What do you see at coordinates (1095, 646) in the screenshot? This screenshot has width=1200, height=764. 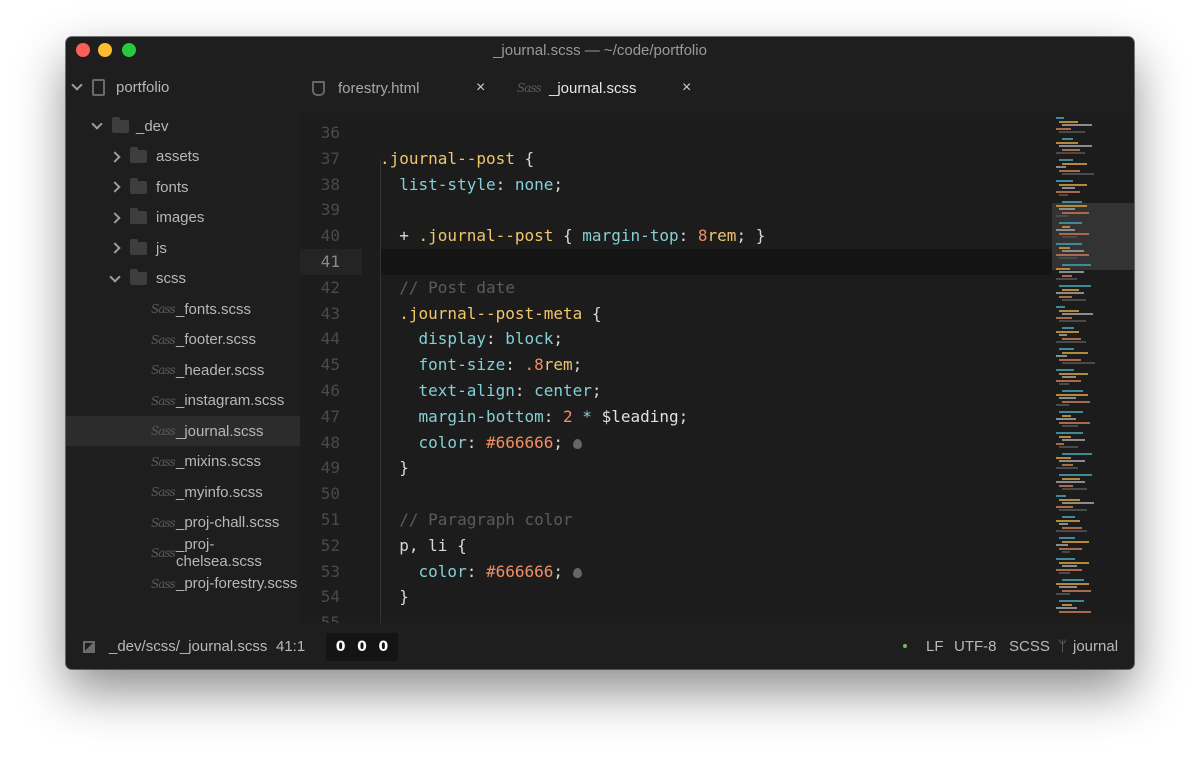 I see `git-branch: journal` at bounding box center [1095, 646].